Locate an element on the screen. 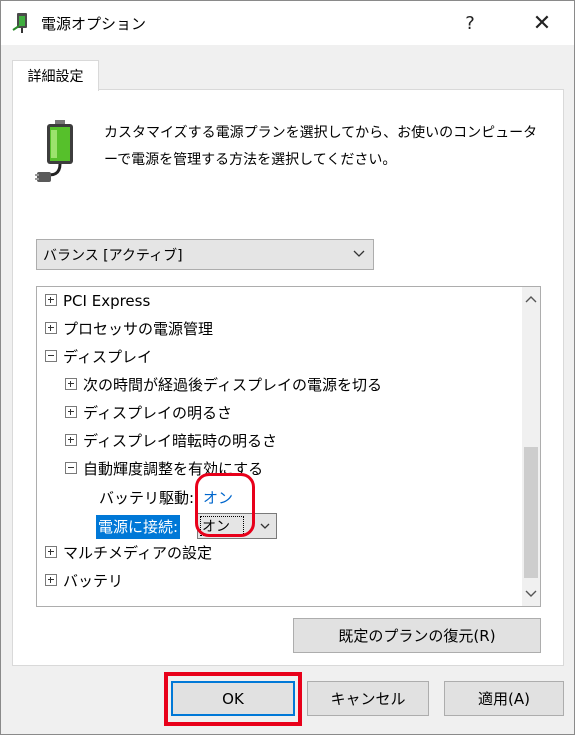 The height and width of the screenshot is (735, 575). restore-defaults-button: 既定のプランの復元(R) is located at coordinates (417, 635).